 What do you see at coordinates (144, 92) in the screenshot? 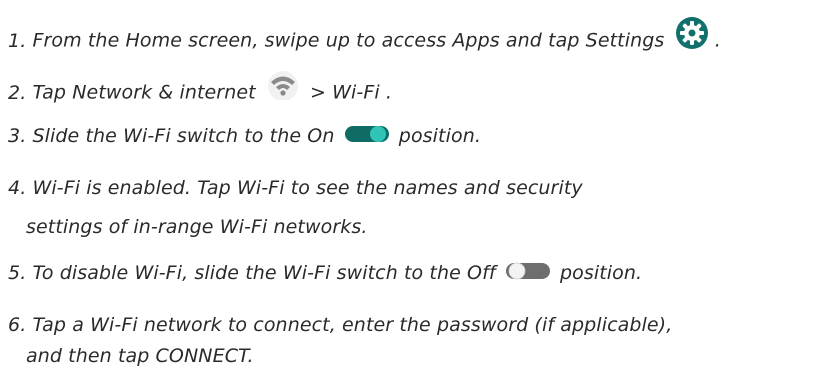
I see `step-text: Tap Network & internet` at bounding box center [144, 92].